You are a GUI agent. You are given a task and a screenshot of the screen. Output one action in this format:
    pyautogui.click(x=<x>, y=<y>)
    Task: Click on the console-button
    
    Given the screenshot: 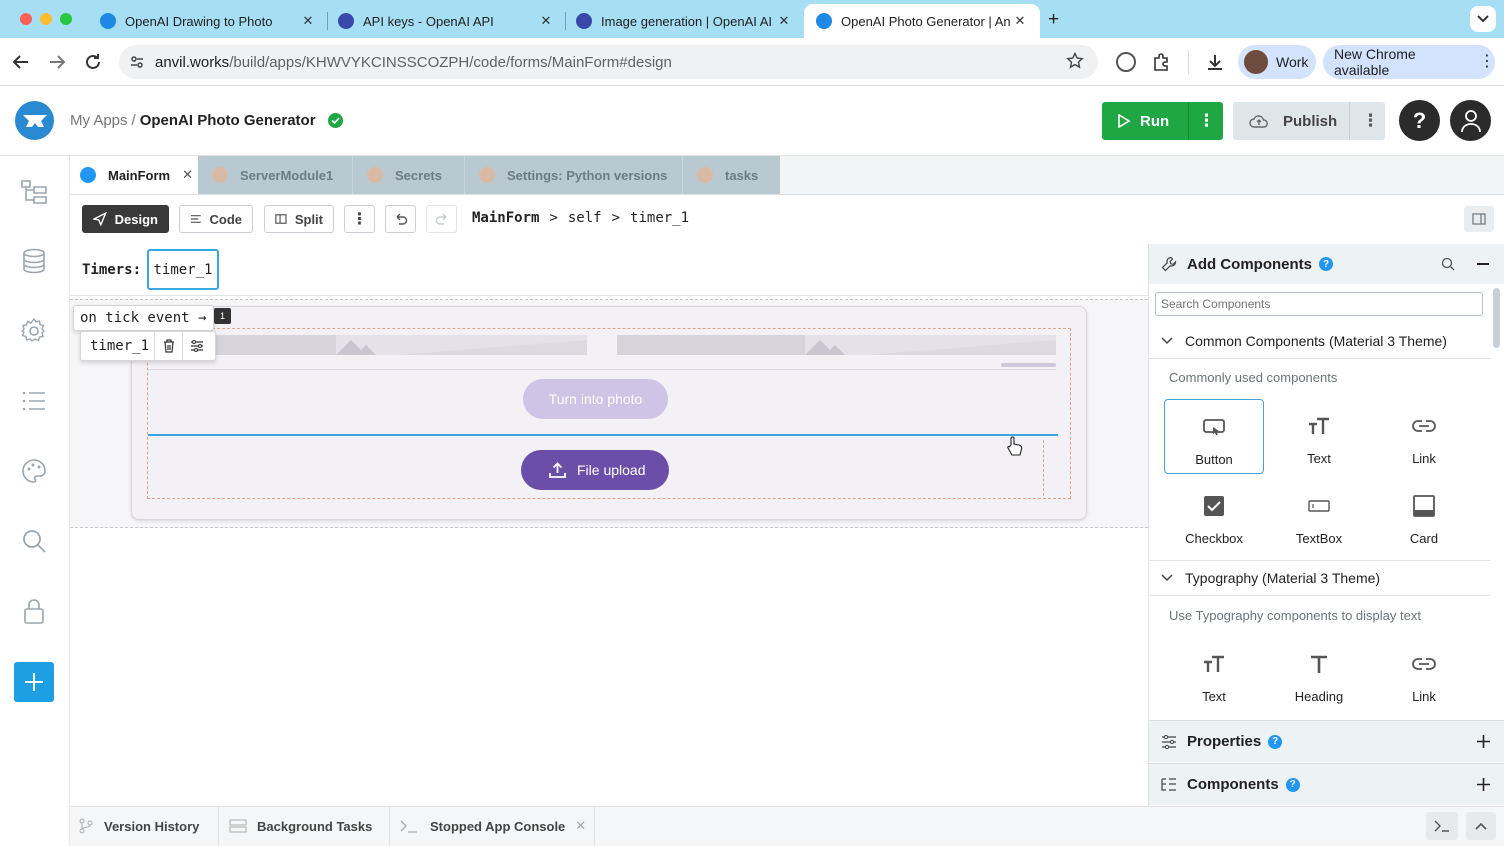 What is the action you would take?
    pyautogui.click(x=1442, y=826)
    